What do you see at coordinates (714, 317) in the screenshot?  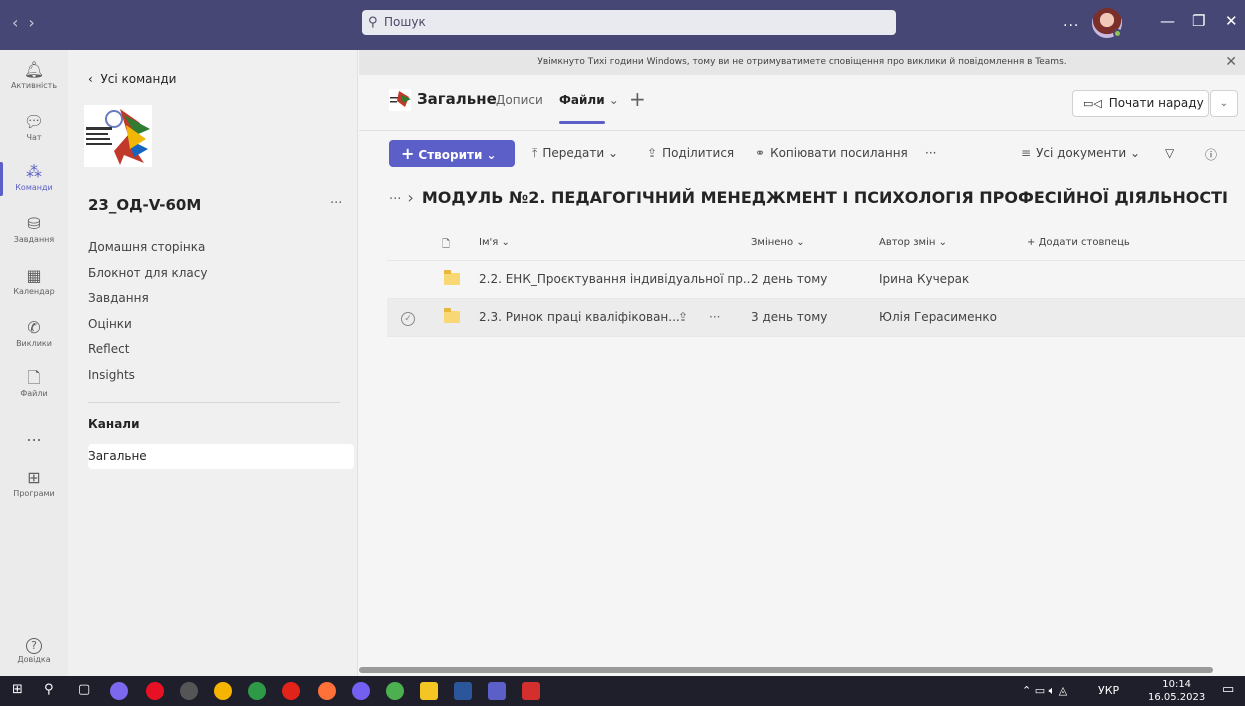 I see `row-more-button: ···` at bounding box center [714, 317].